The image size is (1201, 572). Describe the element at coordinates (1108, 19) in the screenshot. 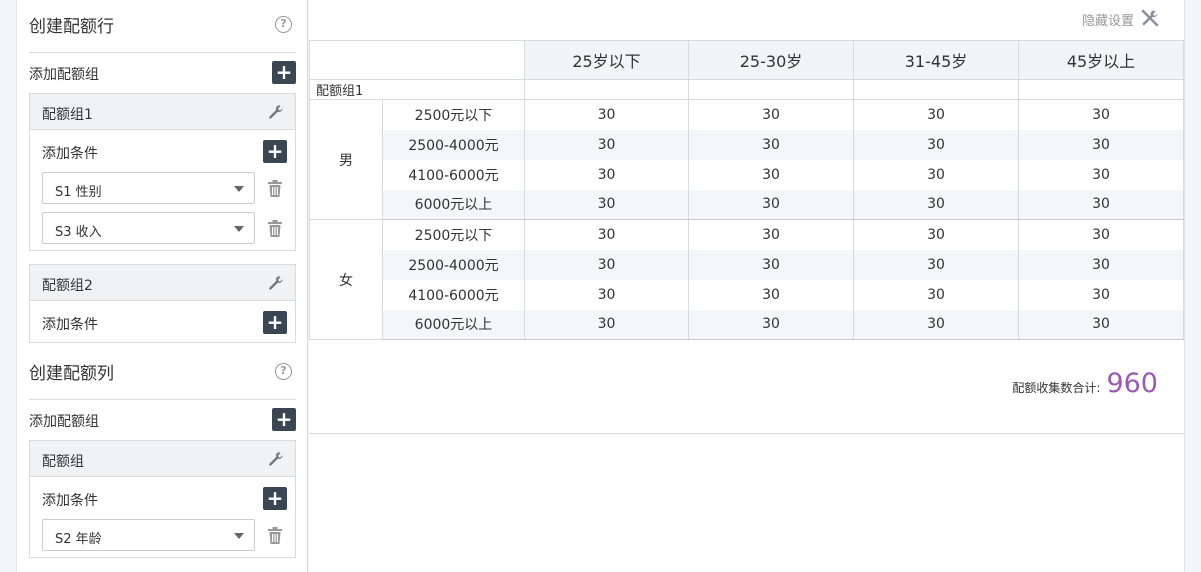

I see `hide-settings-link: 隐藏设置` at that location.